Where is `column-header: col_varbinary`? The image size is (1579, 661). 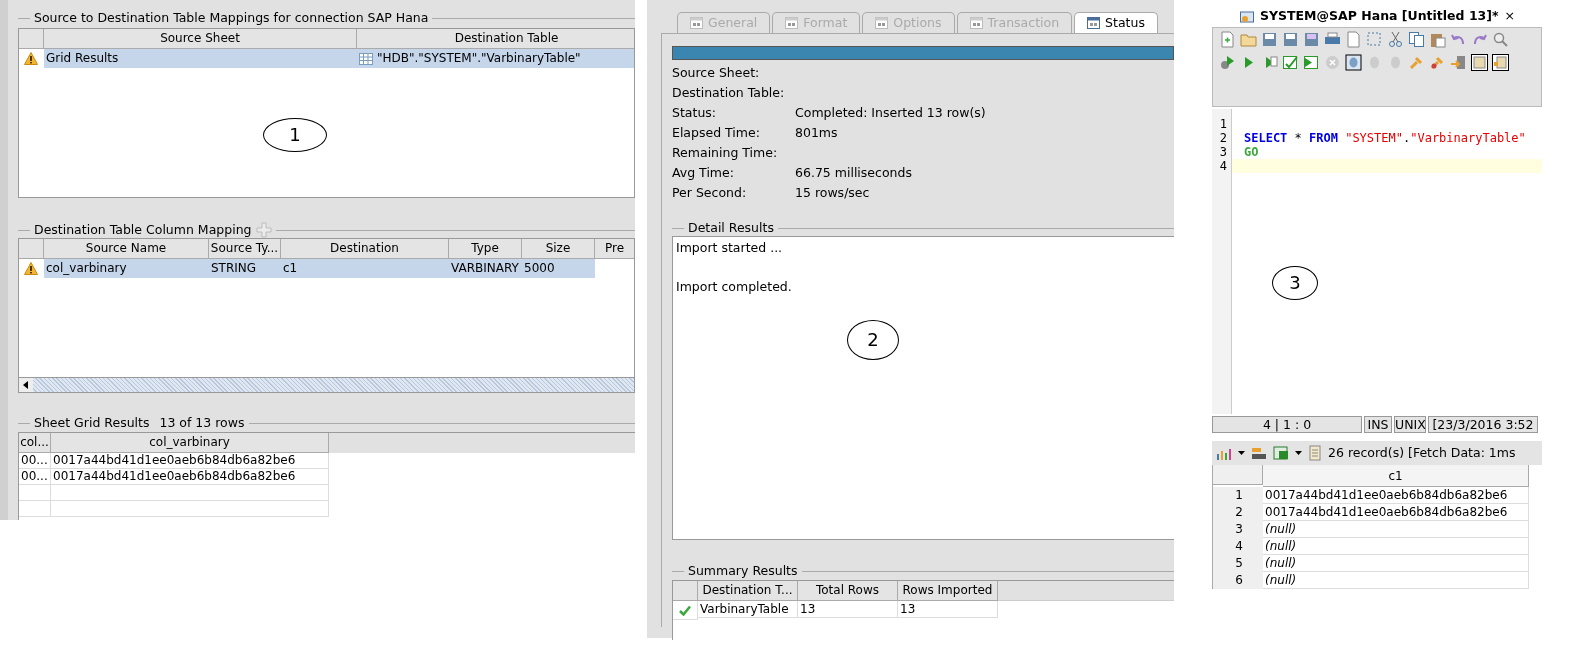
column-header: col_varbinary is located at coordinates (190, 443).